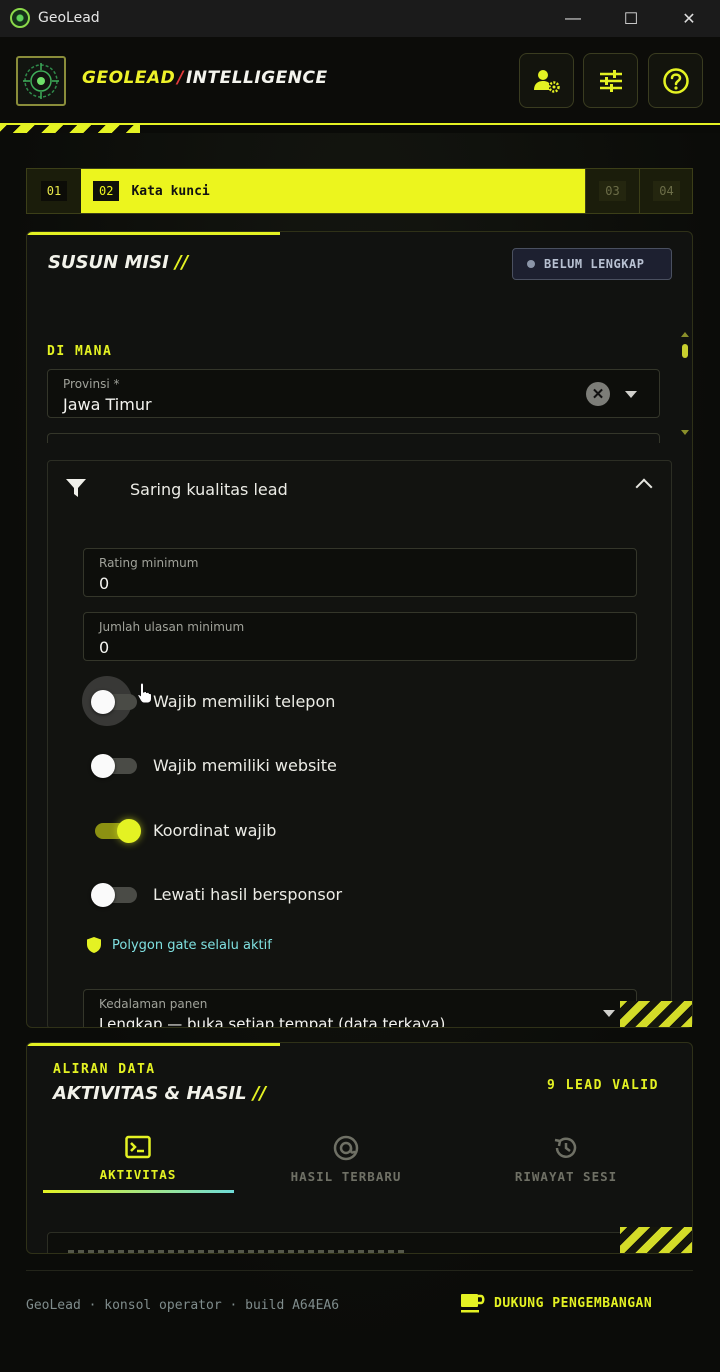 This screenshot has width=720, height=1372. Describe the element at coordinates (138, 1166) in the screenshot. I see `tab-activity: AKTIVITAS` at that location.